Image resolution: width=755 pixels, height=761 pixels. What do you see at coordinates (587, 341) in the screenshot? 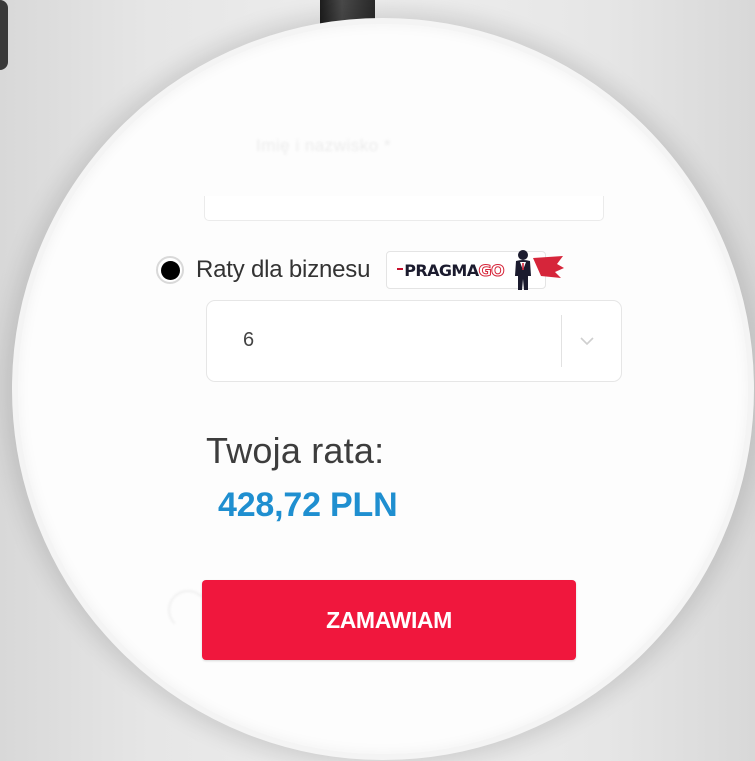
I see `chevron-down-icon` at bounding box center [587, 341].